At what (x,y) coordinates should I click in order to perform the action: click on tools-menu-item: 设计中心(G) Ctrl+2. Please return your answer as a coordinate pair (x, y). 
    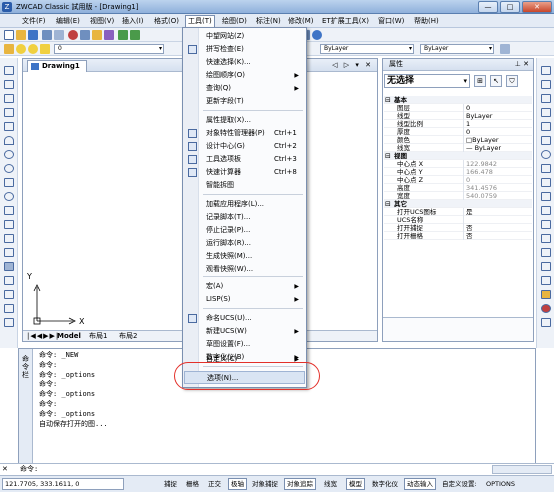
    Looking at the image, I should click on (244, 146).